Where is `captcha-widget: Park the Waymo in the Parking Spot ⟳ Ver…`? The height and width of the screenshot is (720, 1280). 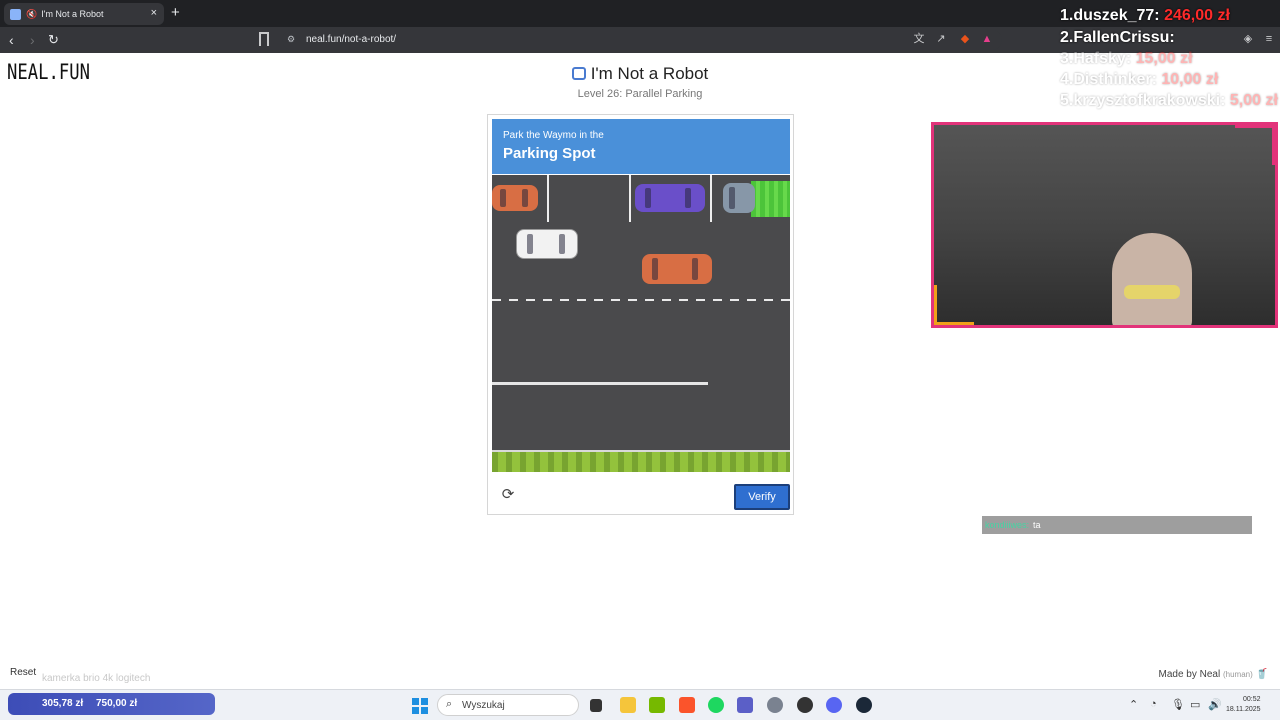
captcha-widget: Park the Waymo in the Parking Spot ⟳ Ver… is located at coordinates (640, 314).